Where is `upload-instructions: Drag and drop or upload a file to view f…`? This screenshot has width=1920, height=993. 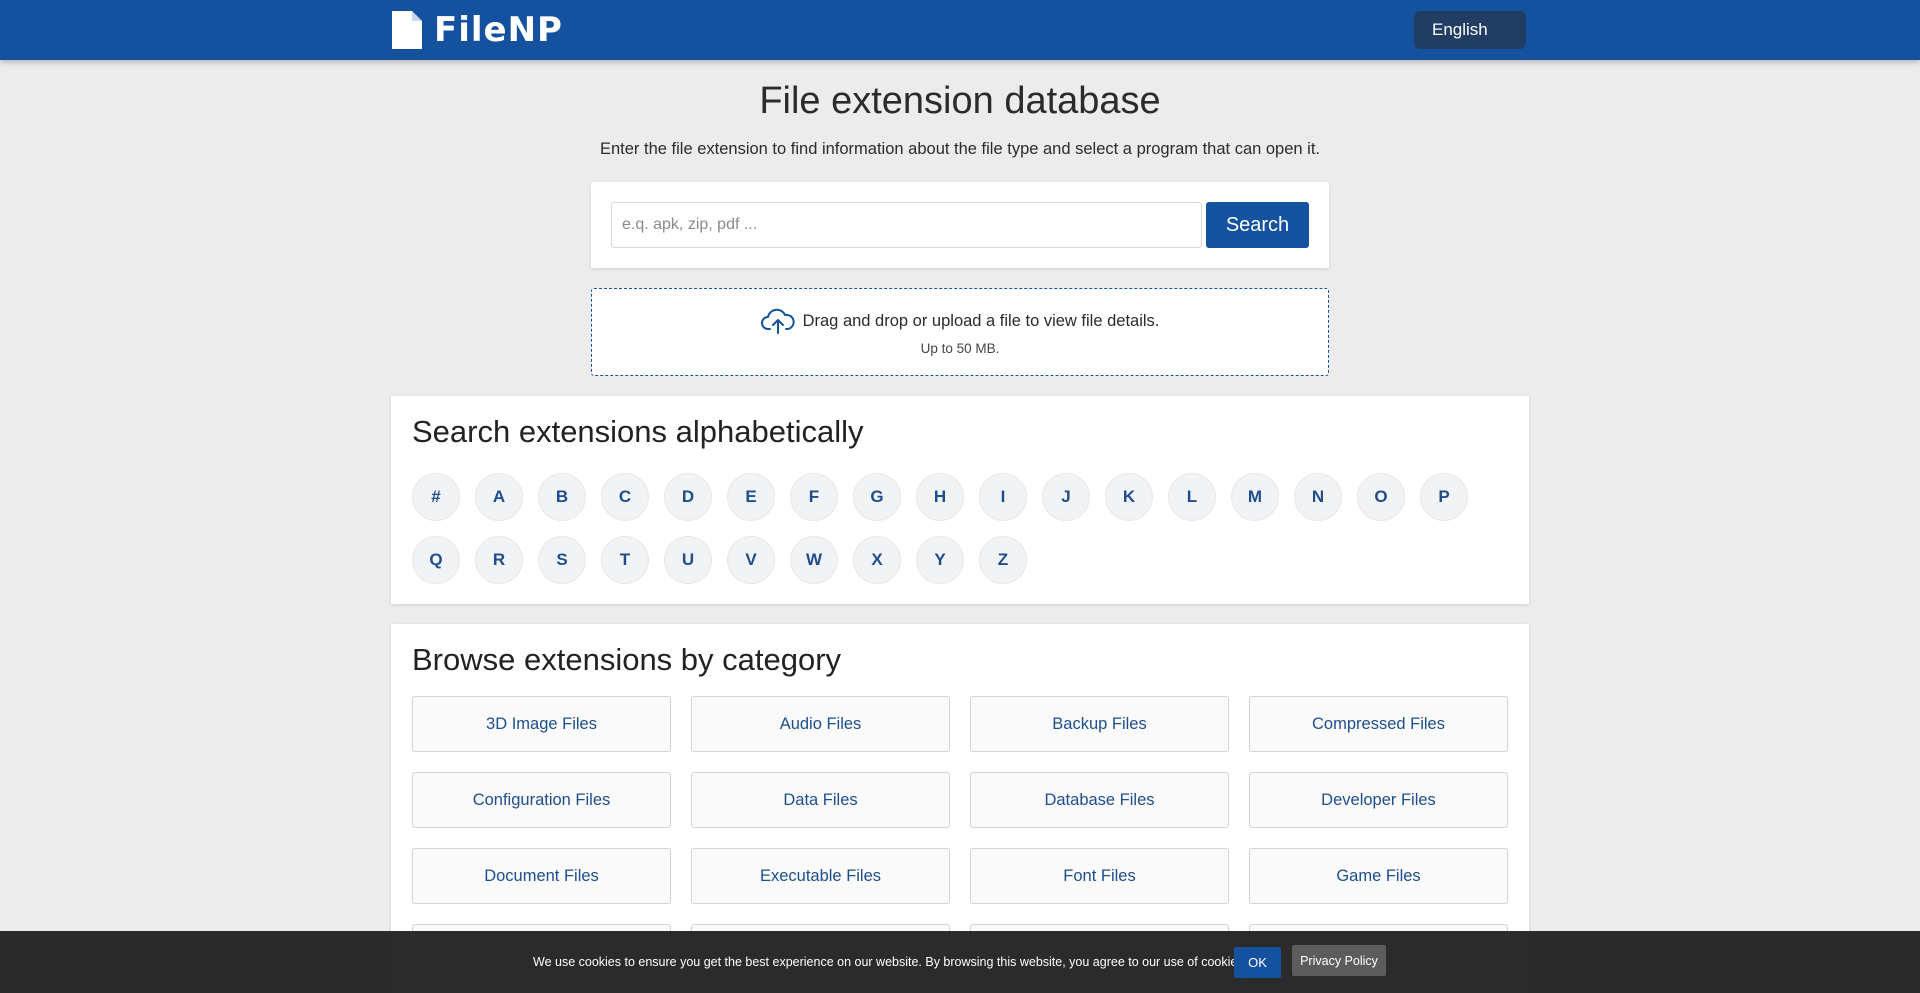
upload-instructions: Drag and drop or upload a file to view f… is located at coordinates (981, 320).